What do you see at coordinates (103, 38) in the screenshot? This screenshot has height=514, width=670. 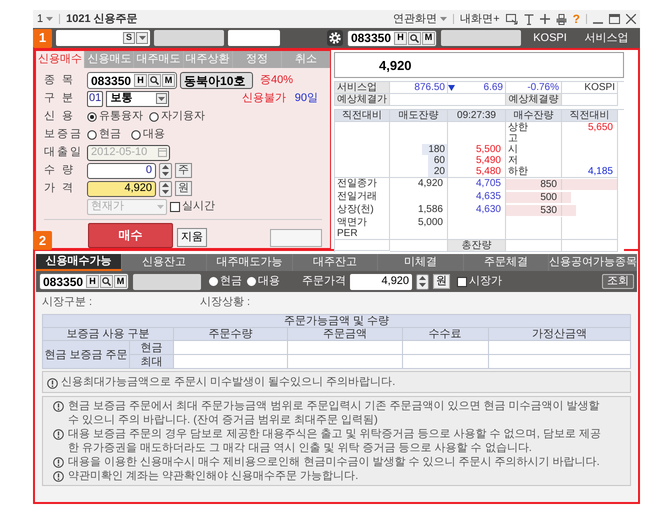 I see `account-field: S` at bounding box center [103, 38].